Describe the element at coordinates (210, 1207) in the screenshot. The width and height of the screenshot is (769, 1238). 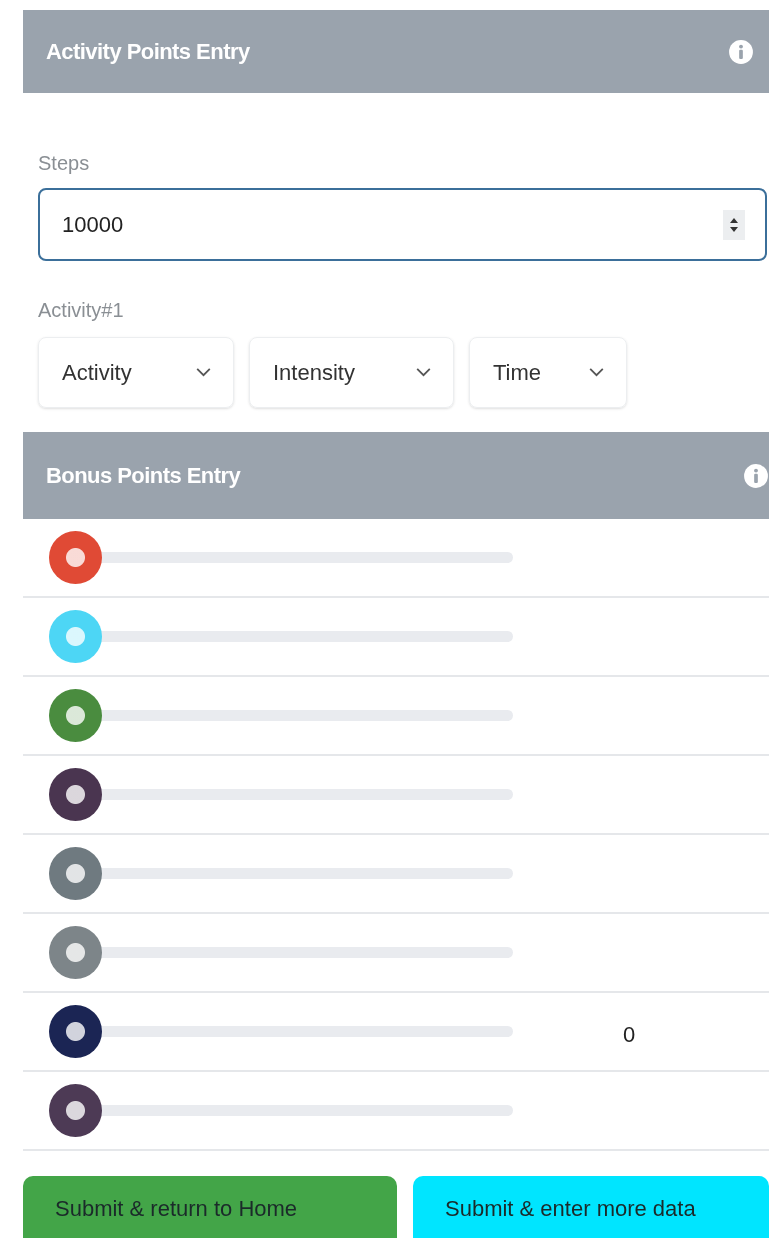
I see `submit-button: Submit & return to Home` at that location.